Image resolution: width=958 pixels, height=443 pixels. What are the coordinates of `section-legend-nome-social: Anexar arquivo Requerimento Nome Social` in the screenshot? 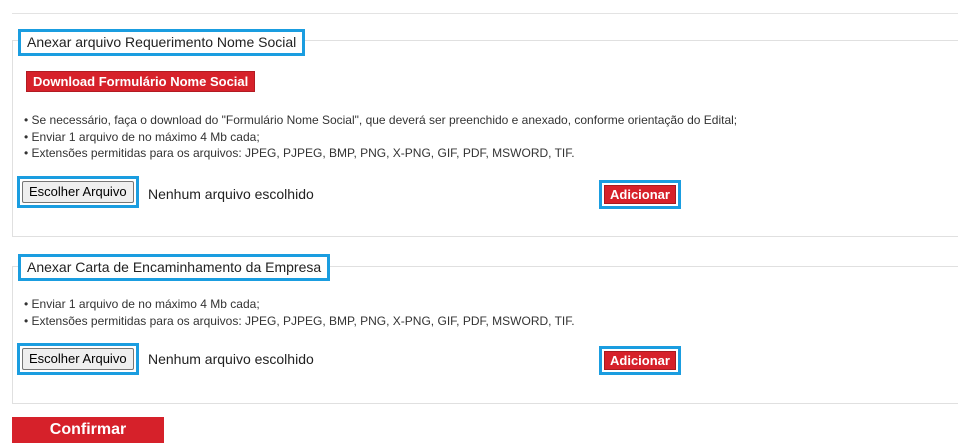 It's located at (162, 42).